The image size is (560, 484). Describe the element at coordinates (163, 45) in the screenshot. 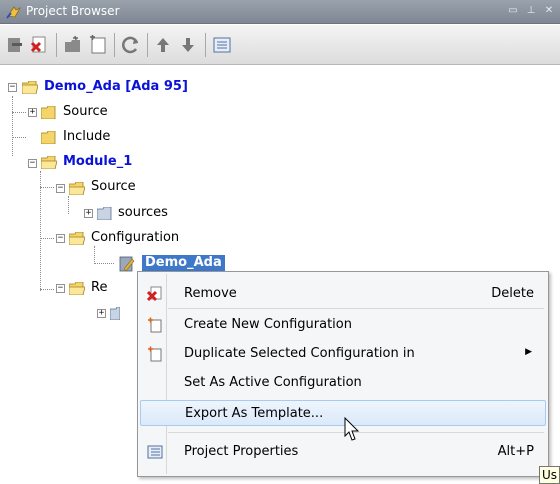

I see `move-up-icon` at that location.